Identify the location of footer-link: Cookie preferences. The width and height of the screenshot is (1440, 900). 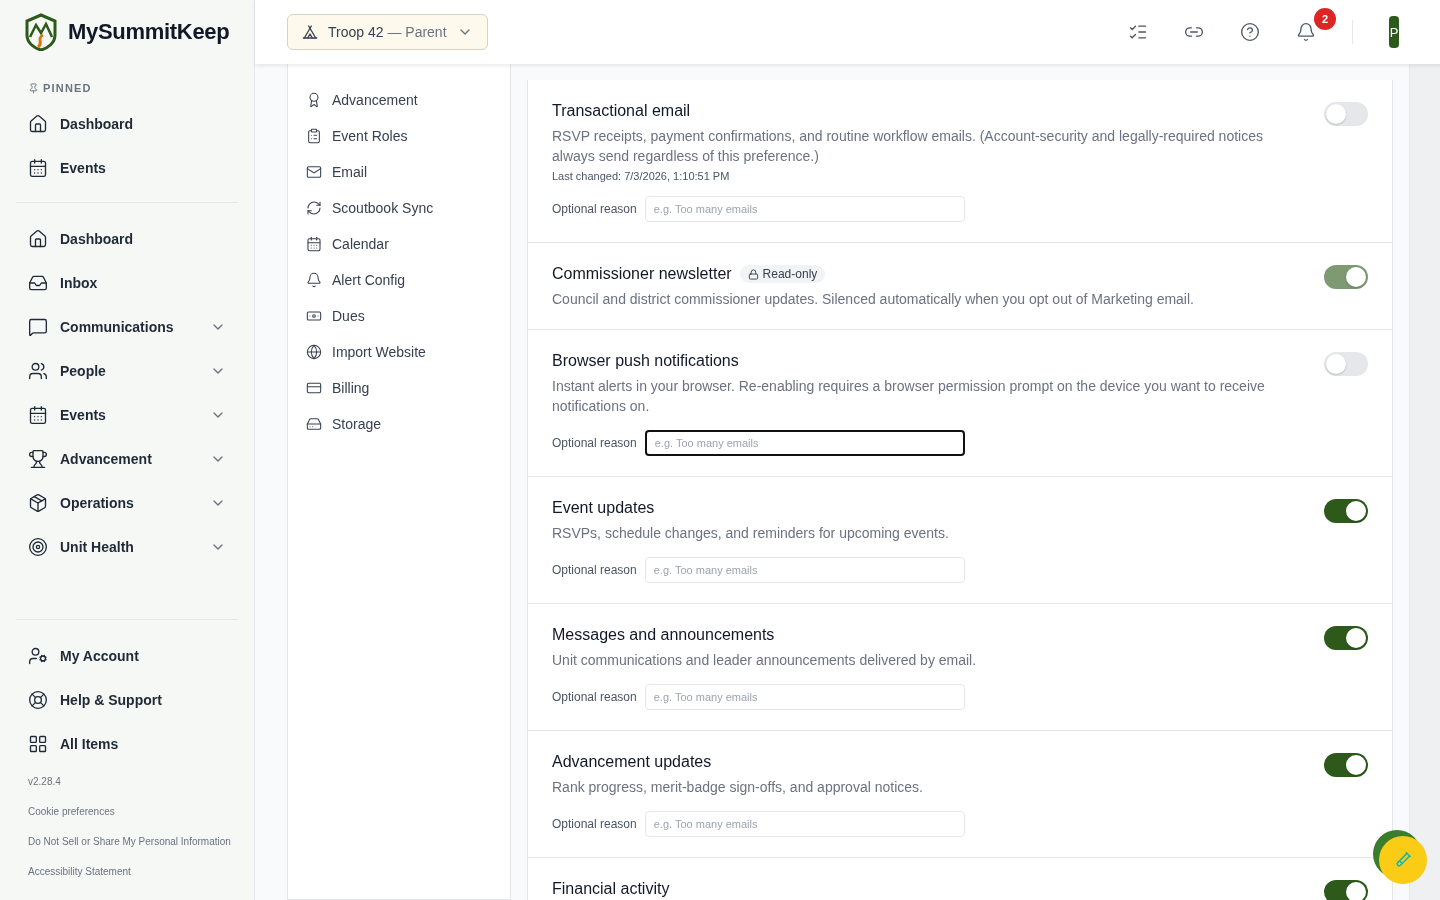
(127, 811).